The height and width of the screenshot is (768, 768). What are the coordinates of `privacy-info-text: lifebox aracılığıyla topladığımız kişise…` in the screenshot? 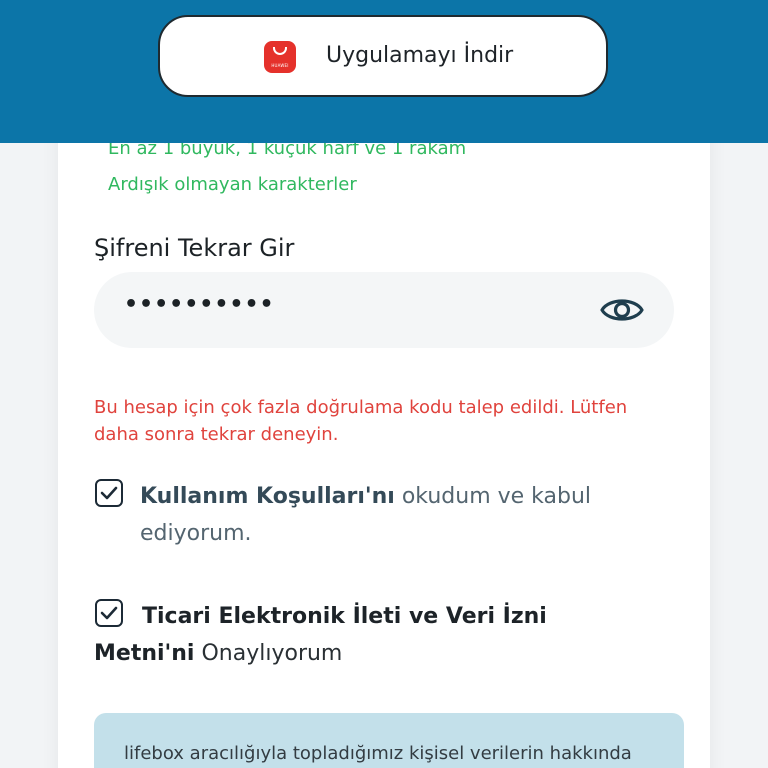 It's located at (378, 753).